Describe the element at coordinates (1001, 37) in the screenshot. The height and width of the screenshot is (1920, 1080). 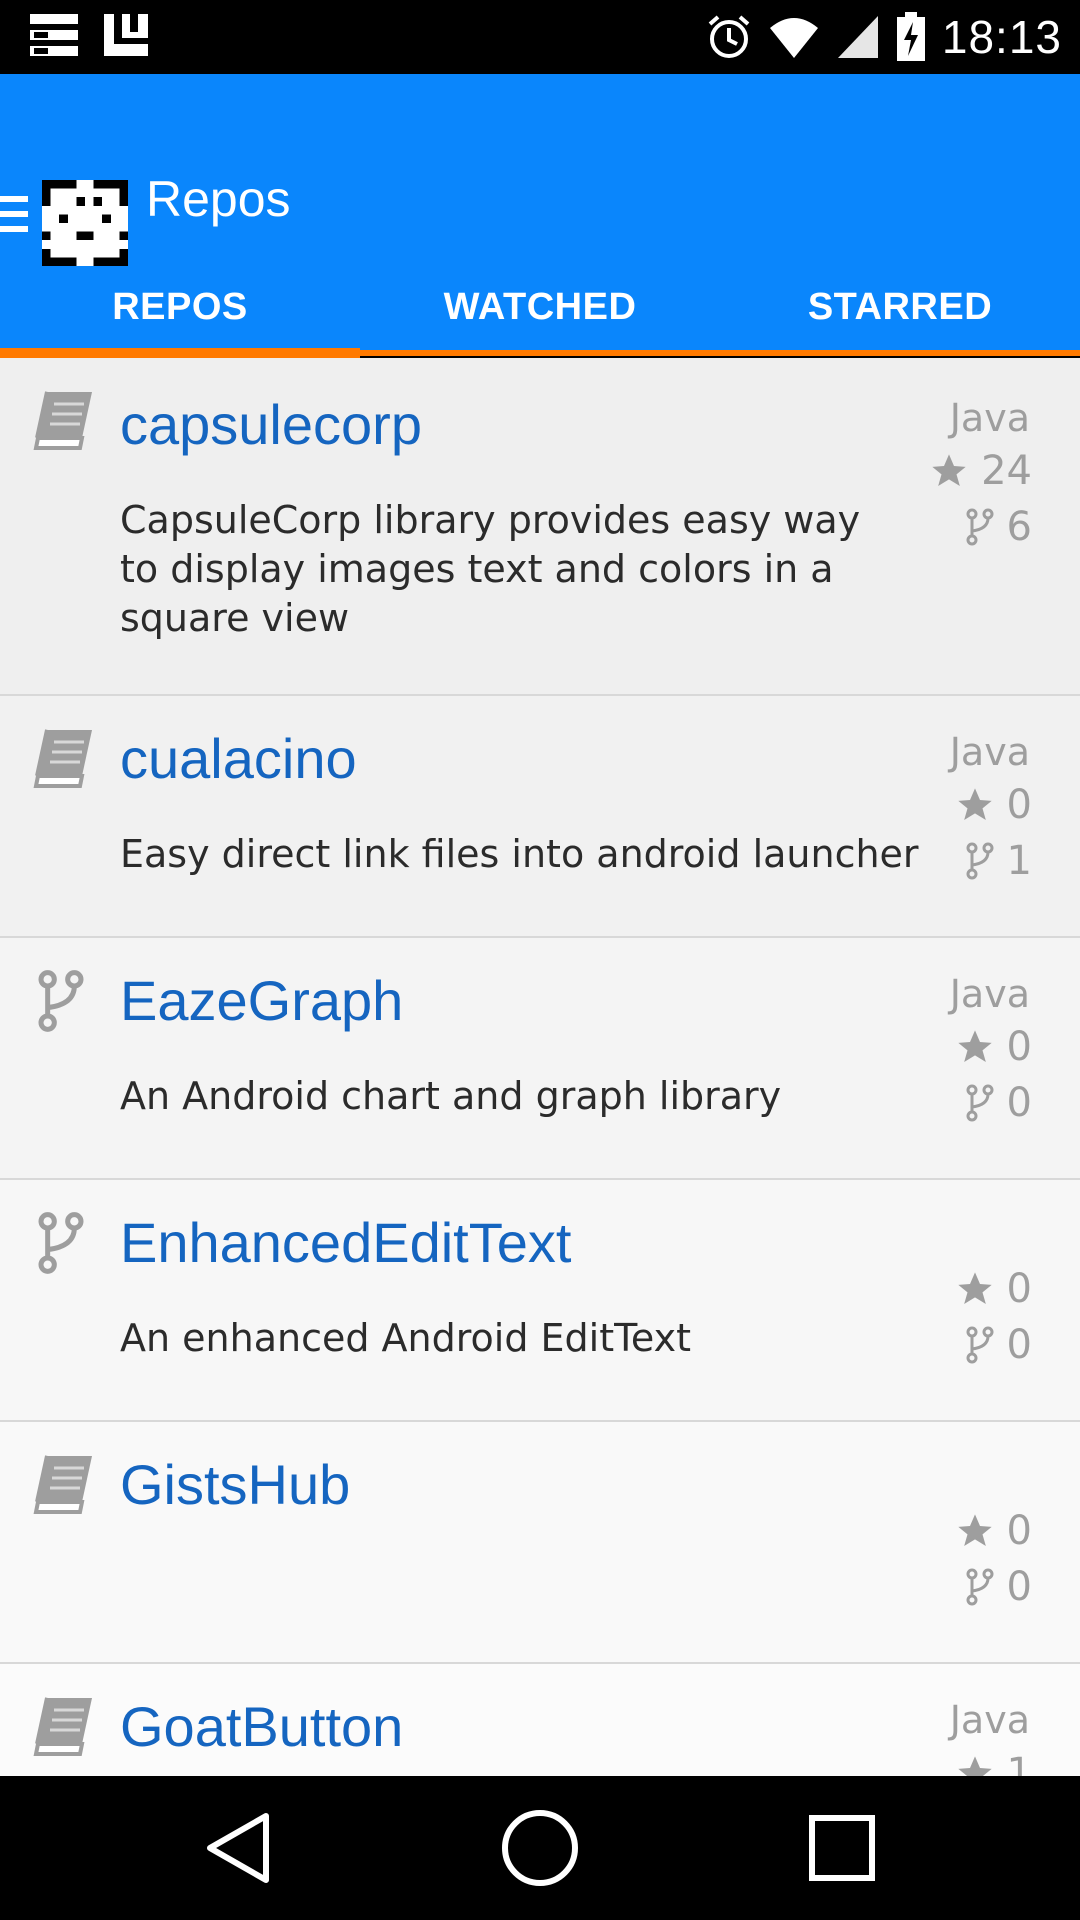
I see `clock: 18:13` at that location.